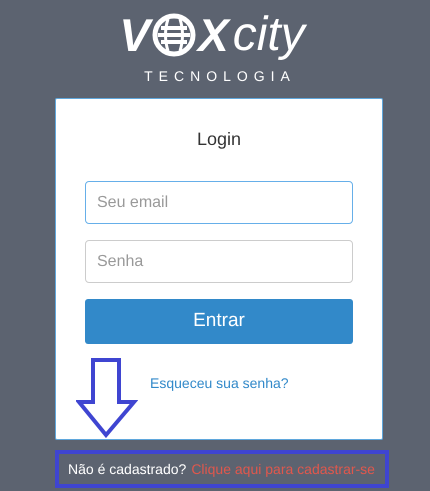 The image size is (430, 491). What do you see at coordinates (251, 383) in the screenshot?
I see `forgot-password-link: Esqueceu sua senha?` at bounding box center [251, 383].